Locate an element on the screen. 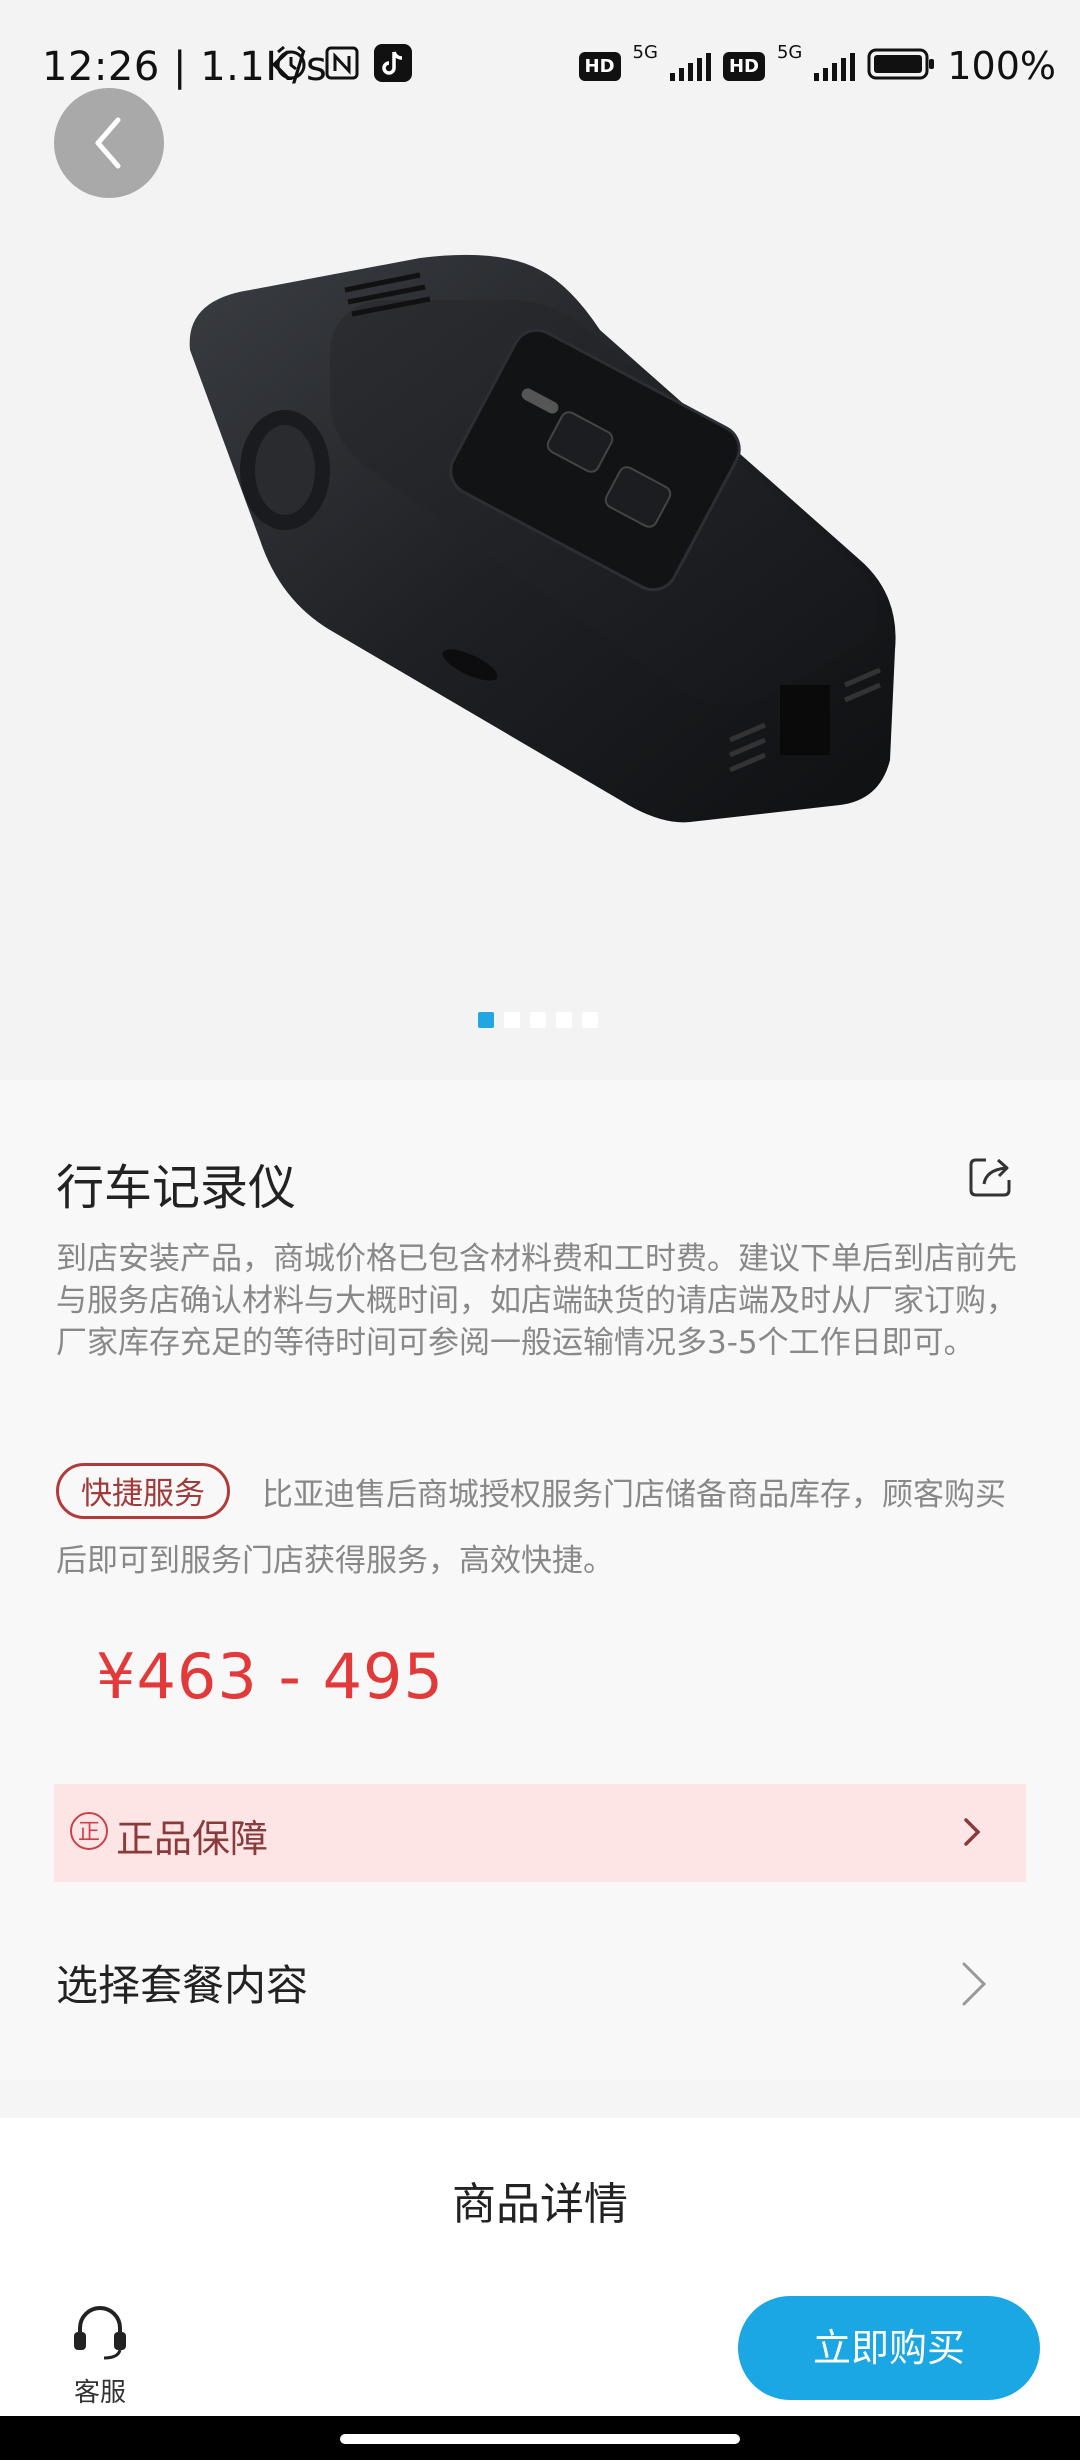 Image resolution: width=1080 pixels, height=2460 pixels. home-gesture-bar is located at coordinates (540, 2439).